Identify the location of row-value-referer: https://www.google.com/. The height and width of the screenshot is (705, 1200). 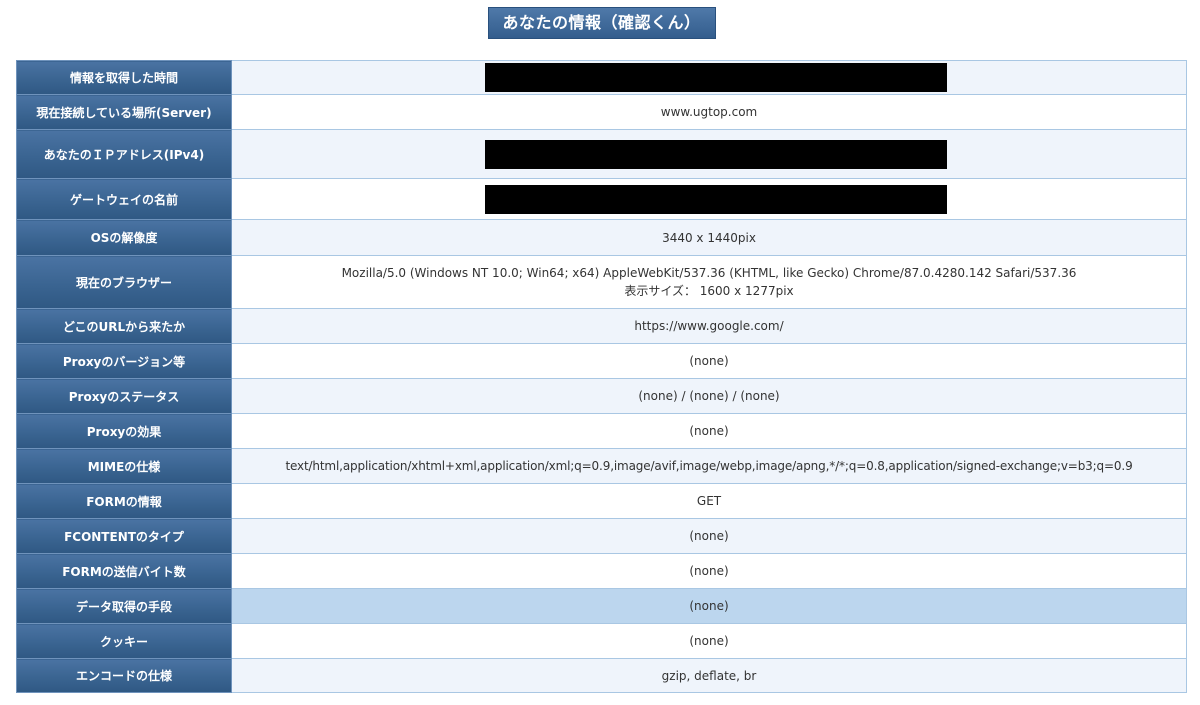
(709, 326).